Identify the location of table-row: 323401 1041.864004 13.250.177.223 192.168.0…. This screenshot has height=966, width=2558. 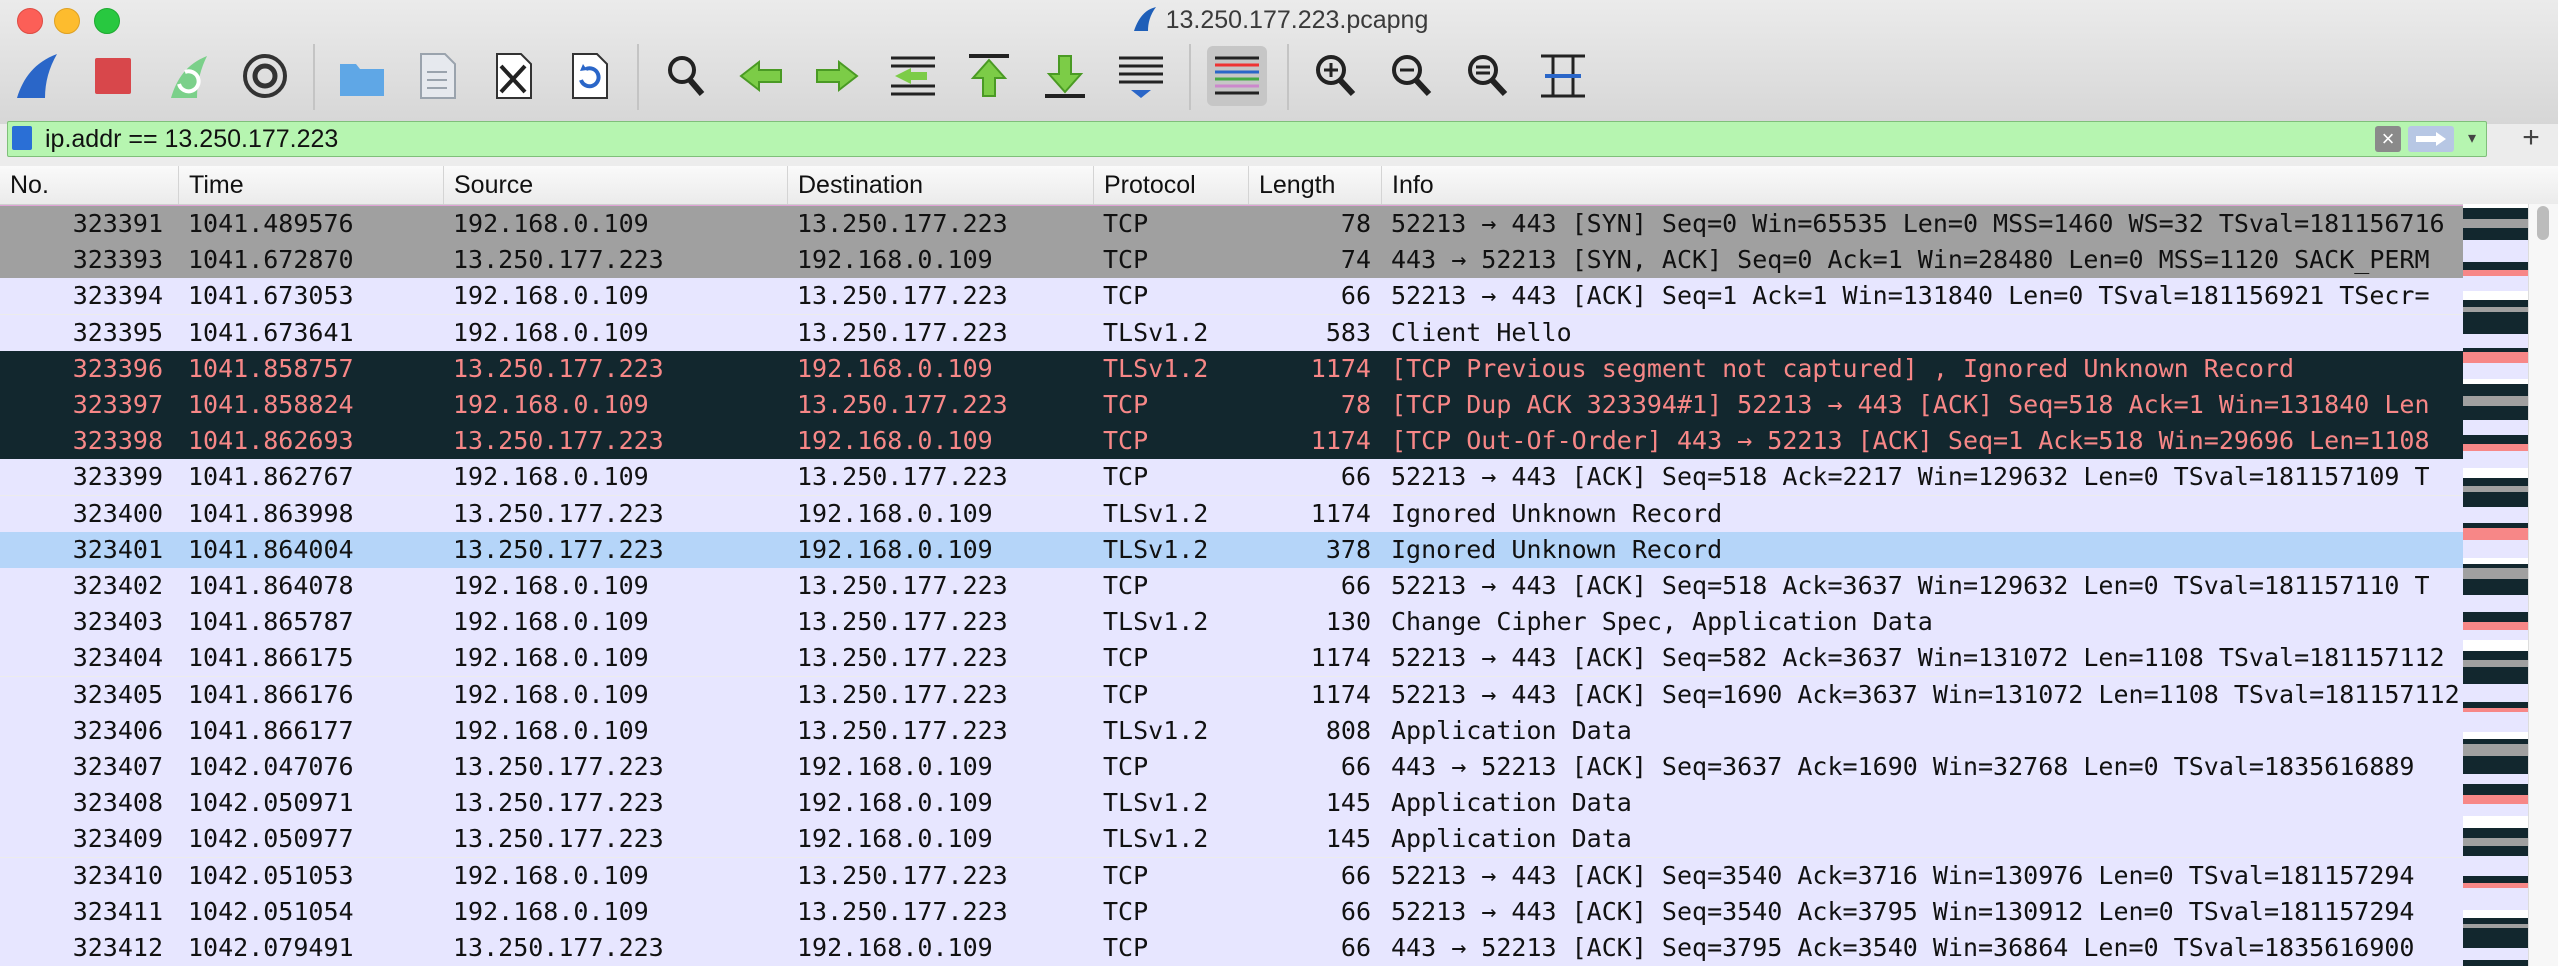
(1231, 549).